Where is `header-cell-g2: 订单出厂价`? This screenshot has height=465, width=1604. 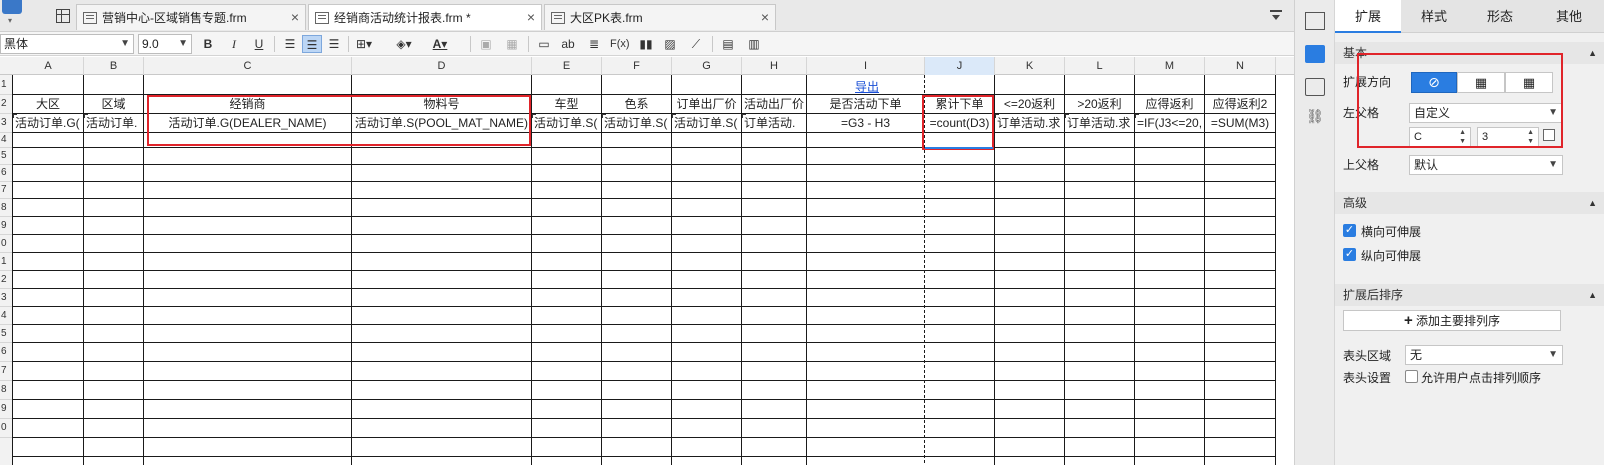
header-cell-g2: 订单出厂价 is located at coordinates (706, 104).